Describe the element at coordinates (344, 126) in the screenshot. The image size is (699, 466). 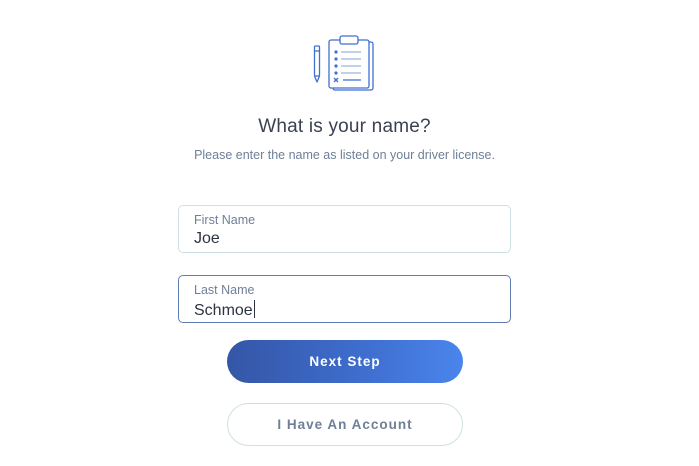
I see `page-title: What is your name?` at that location.